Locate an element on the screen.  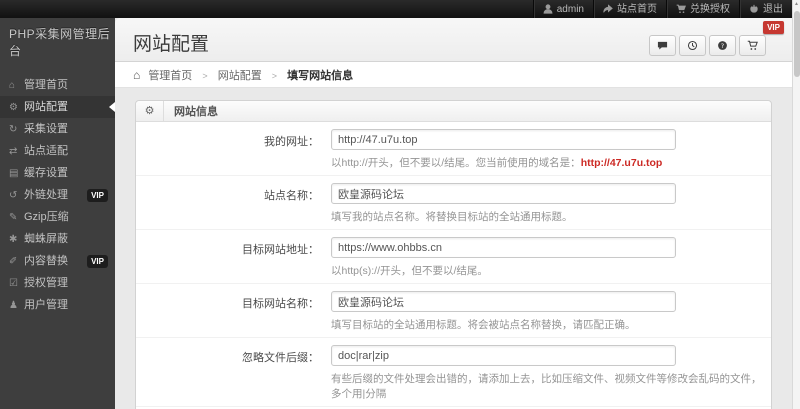
target-url-input is located at coordinates (503, 247).